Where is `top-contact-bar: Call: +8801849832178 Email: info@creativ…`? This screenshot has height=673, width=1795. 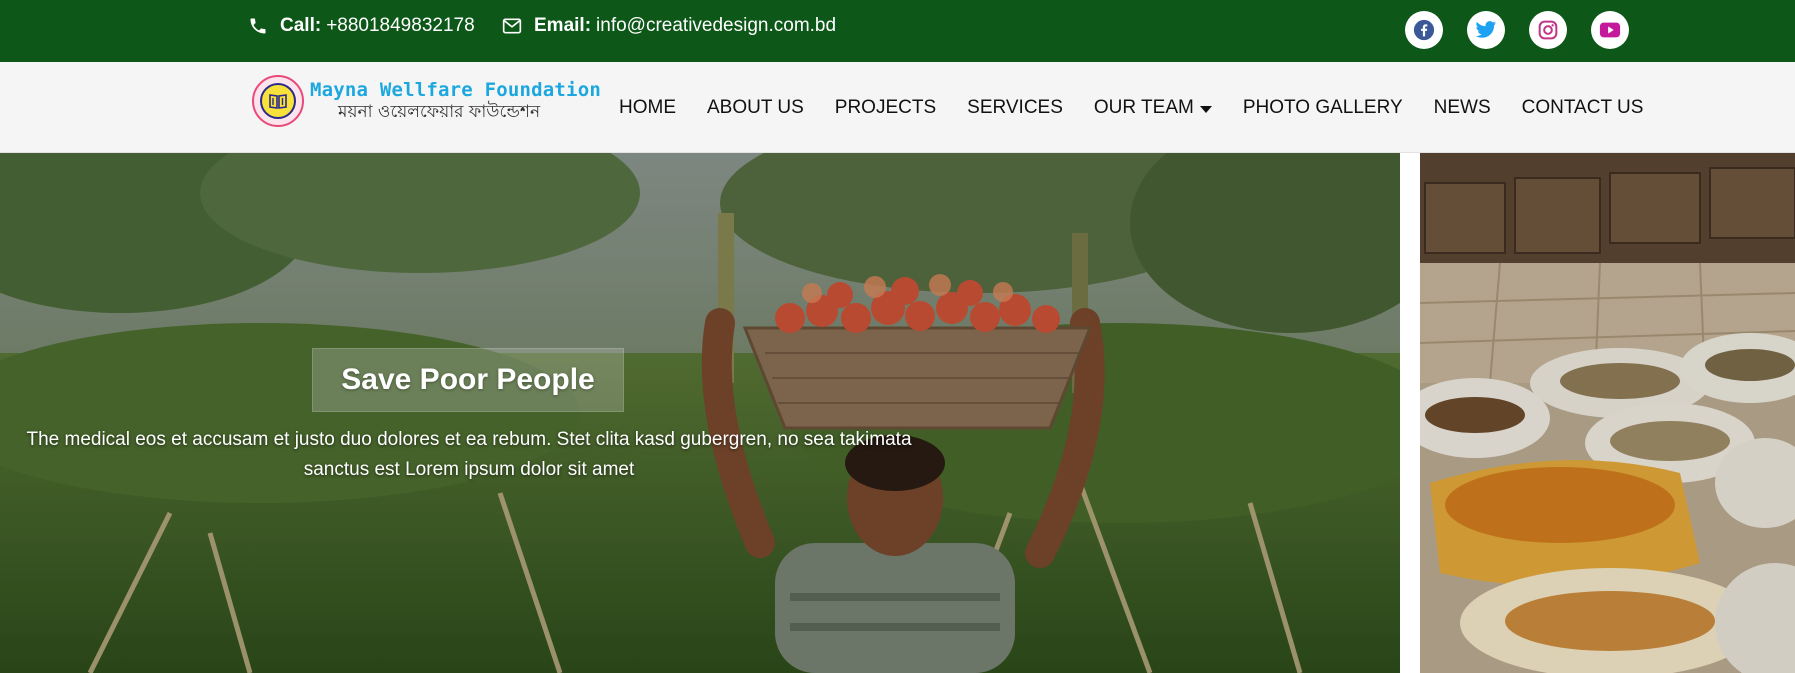
top-contact-bar: Call: +8801849832178 Email: info@creativ… is located at coordinates (897, 31).